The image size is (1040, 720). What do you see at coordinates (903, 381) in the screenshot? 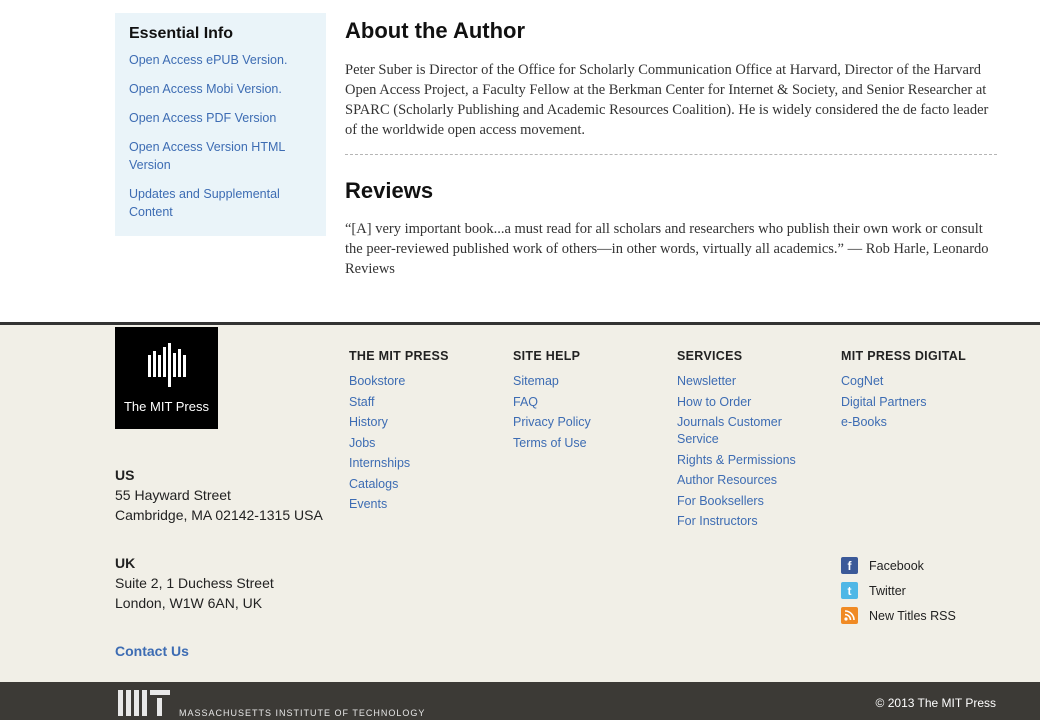
I see `footer-link-cognet: CogNet` at bounding box center [903, 381].